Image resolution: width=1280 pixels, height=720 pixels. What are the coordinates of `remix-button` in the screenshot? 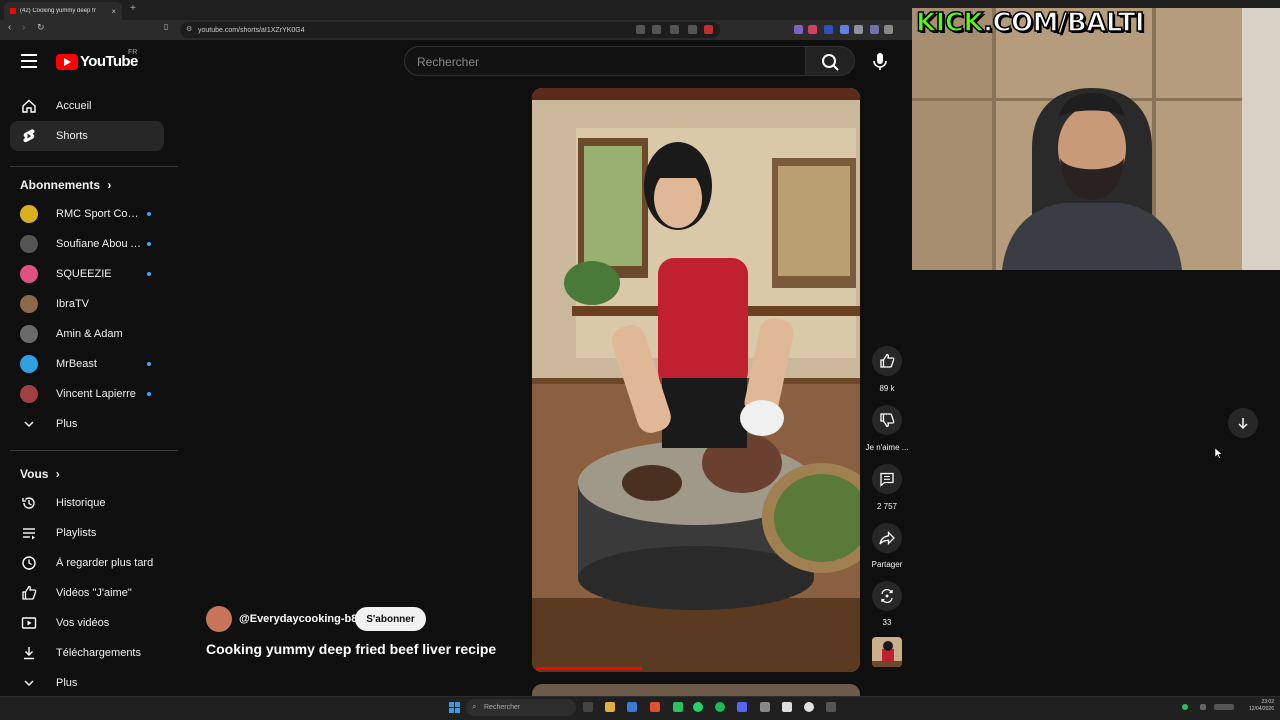 It's located at (887, 596).